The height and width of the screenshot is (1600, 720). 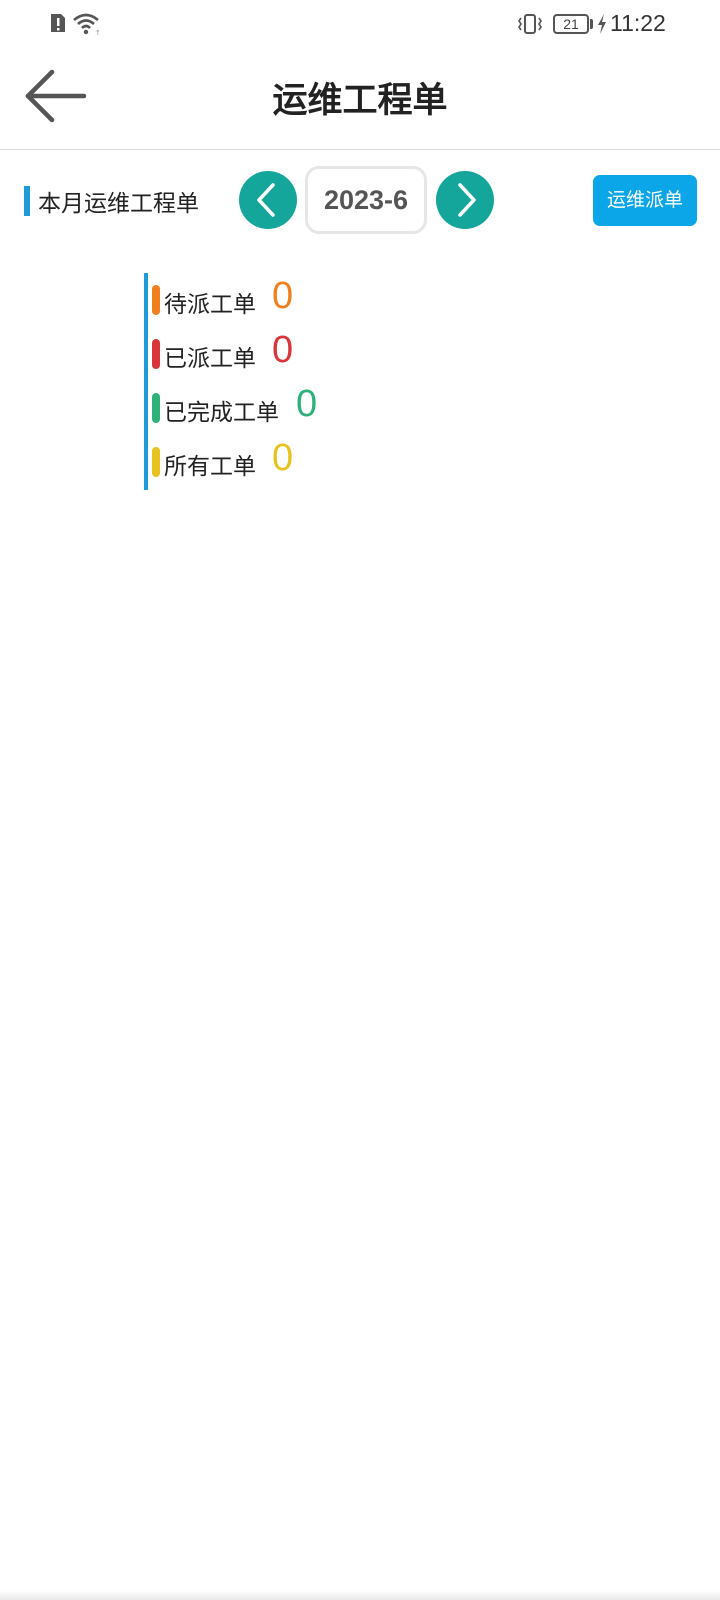 I want to click on stat-row-pending: 待派工单 0, so click(x=298, y=300).